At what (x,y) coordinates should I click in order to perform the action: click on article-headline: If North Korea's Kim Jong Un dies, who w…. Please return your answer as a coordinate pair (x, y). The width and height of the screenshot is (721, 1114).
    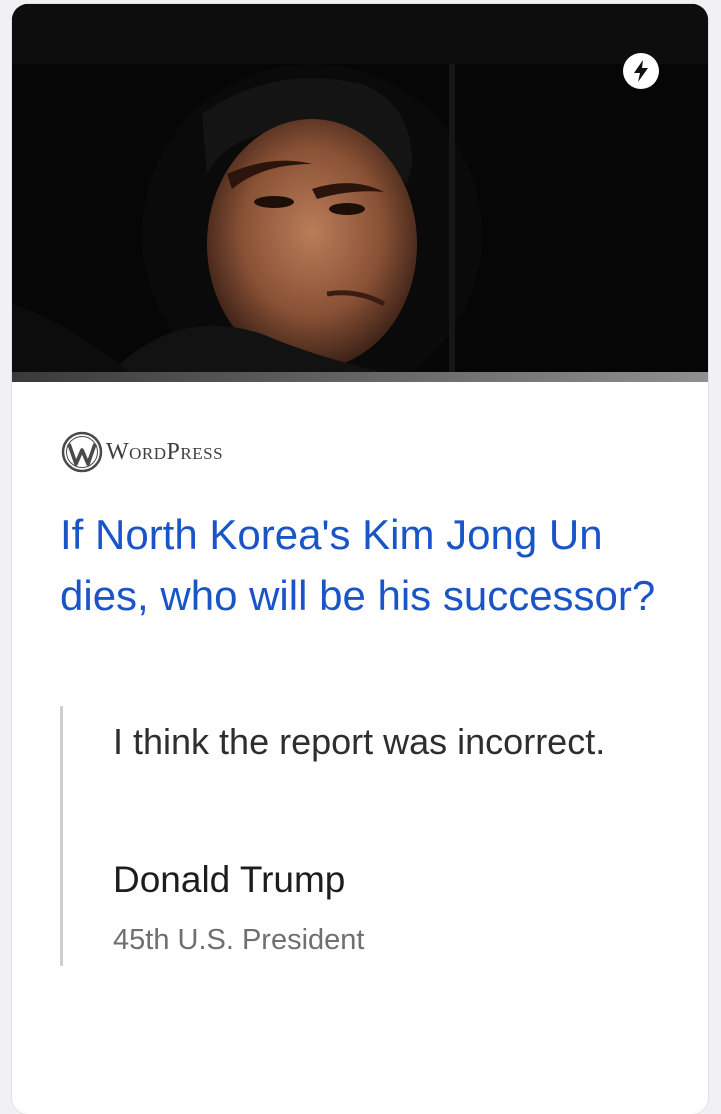
    Looking at the image, I should click on (360, 565).